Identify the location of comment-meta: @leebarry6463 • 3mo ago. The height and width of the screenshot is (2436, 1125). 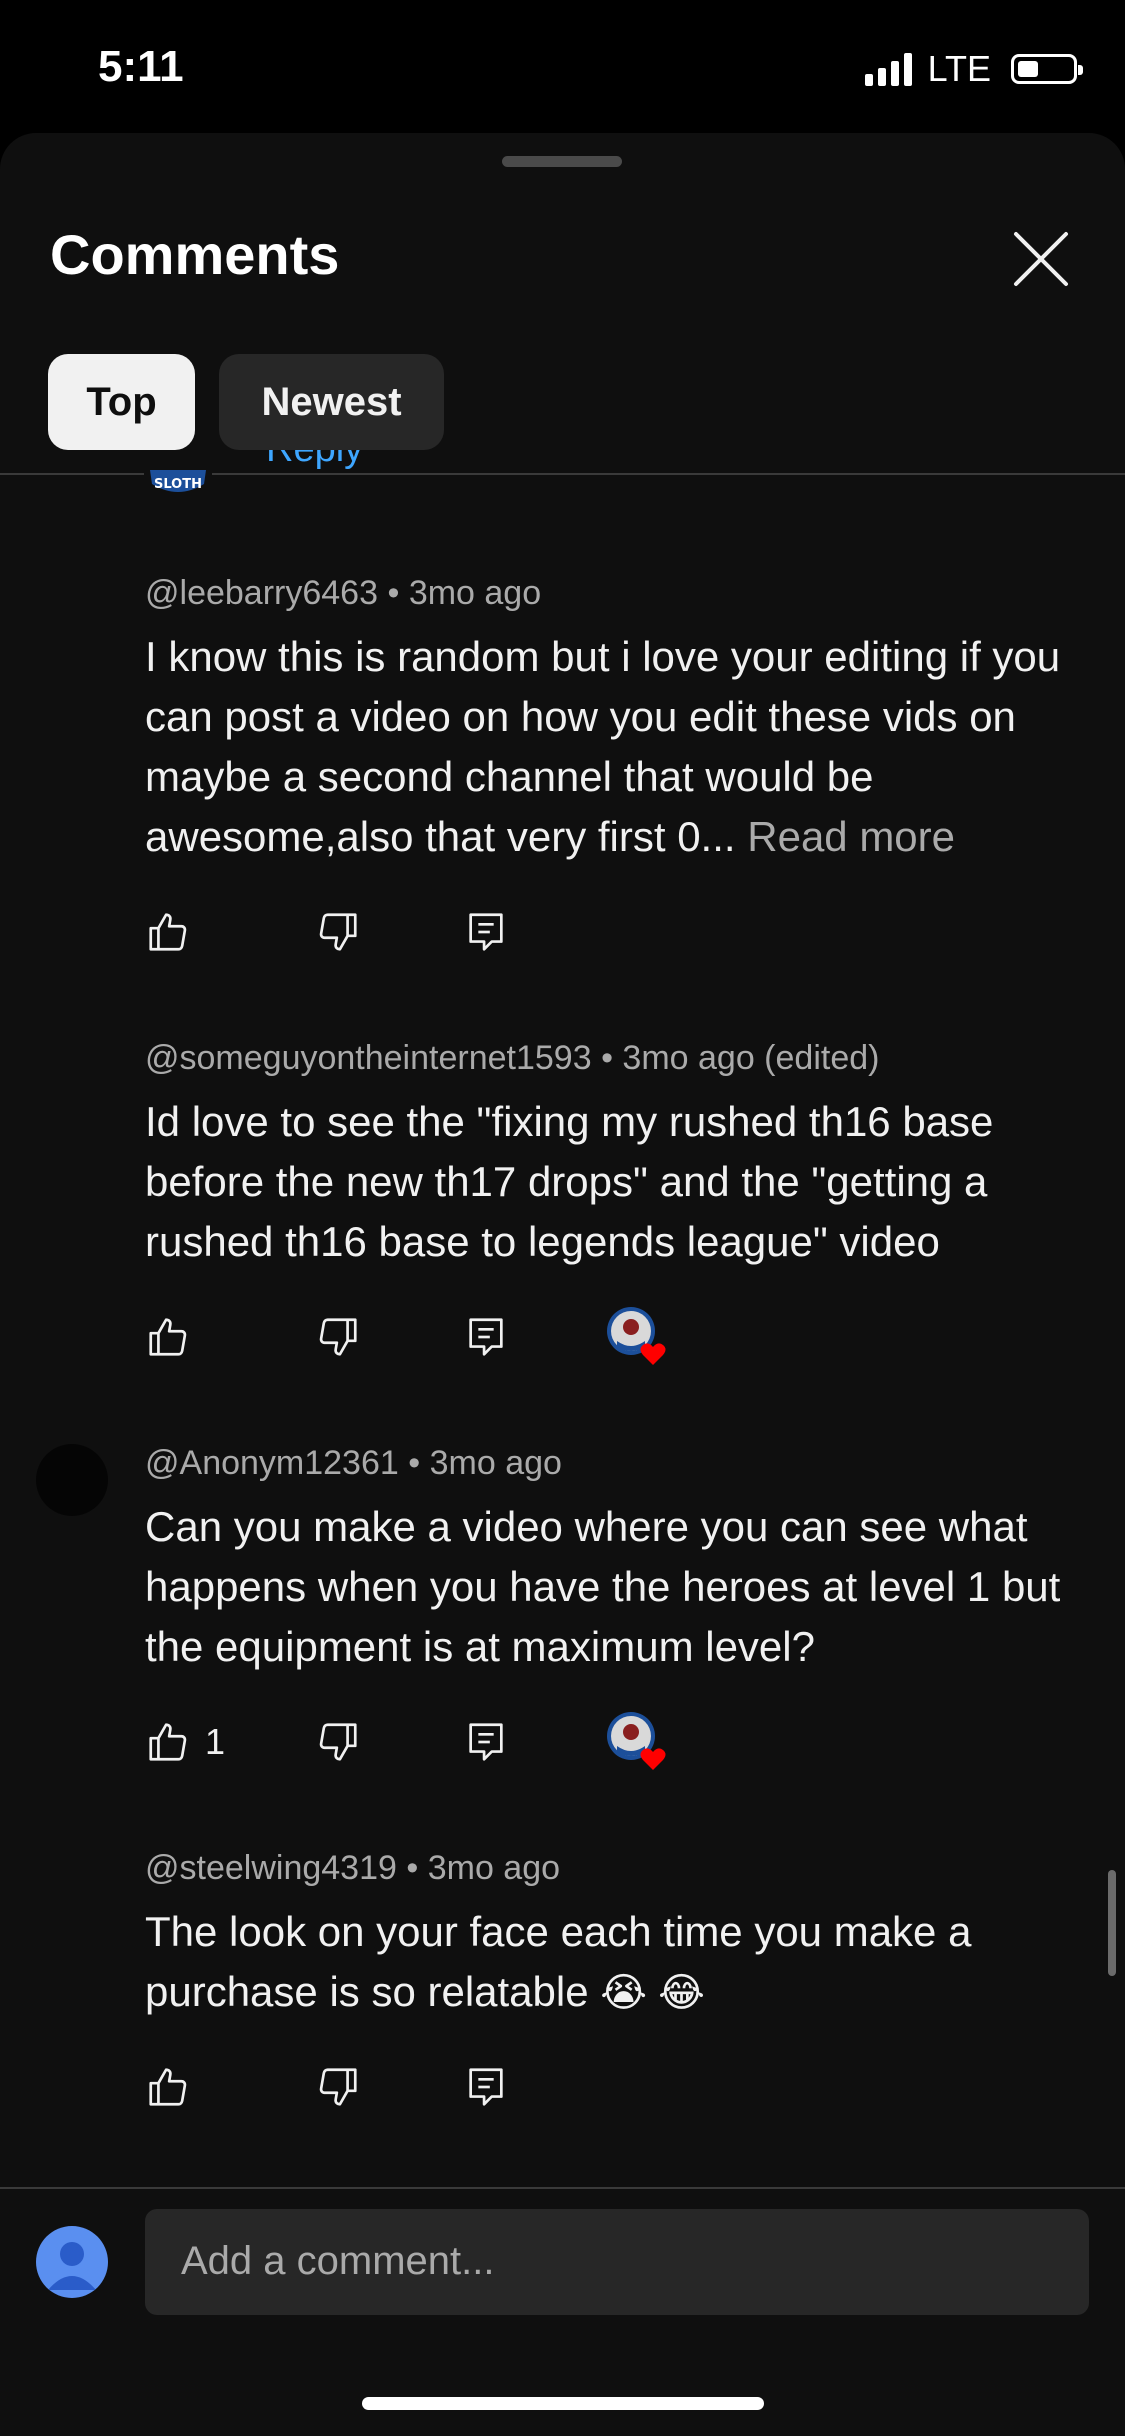
(343, 593).